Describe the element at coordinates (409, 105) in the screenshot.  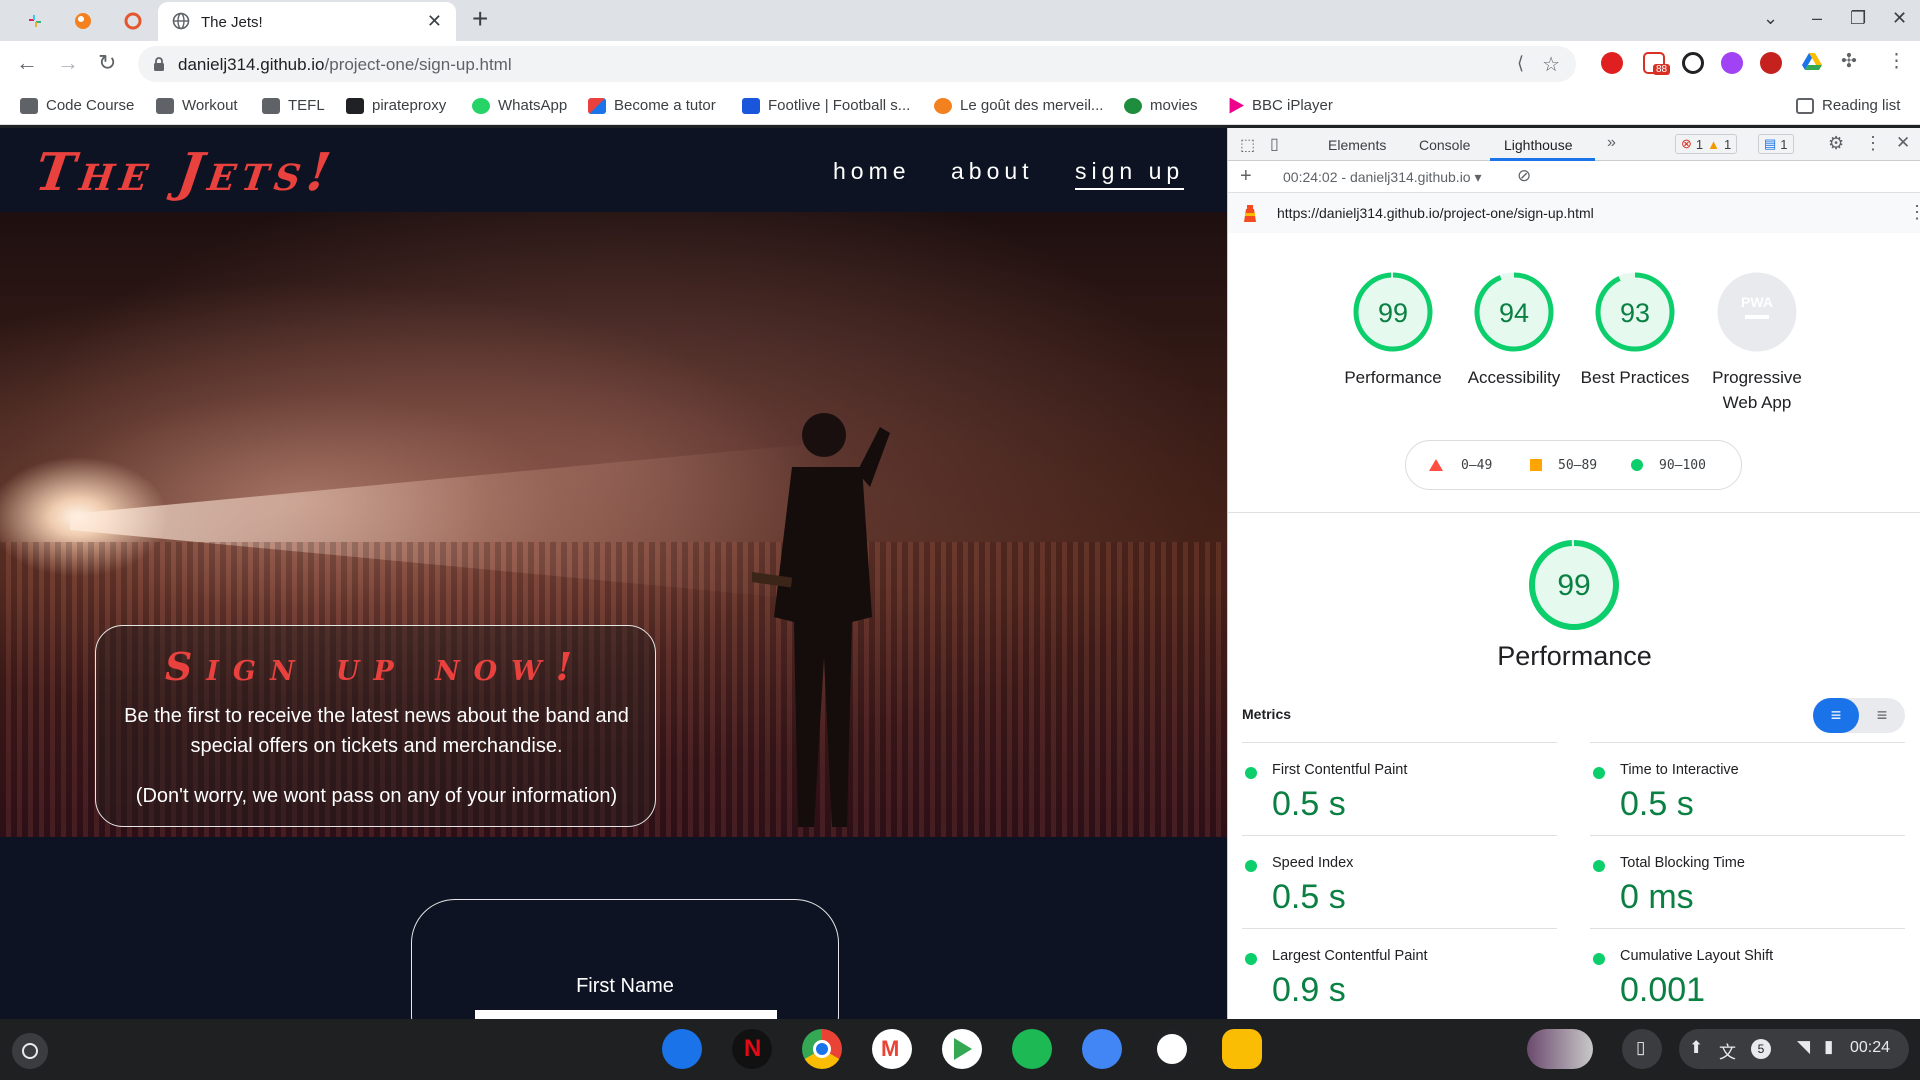
I see `bookmark-label: pirateproxy` at that location.